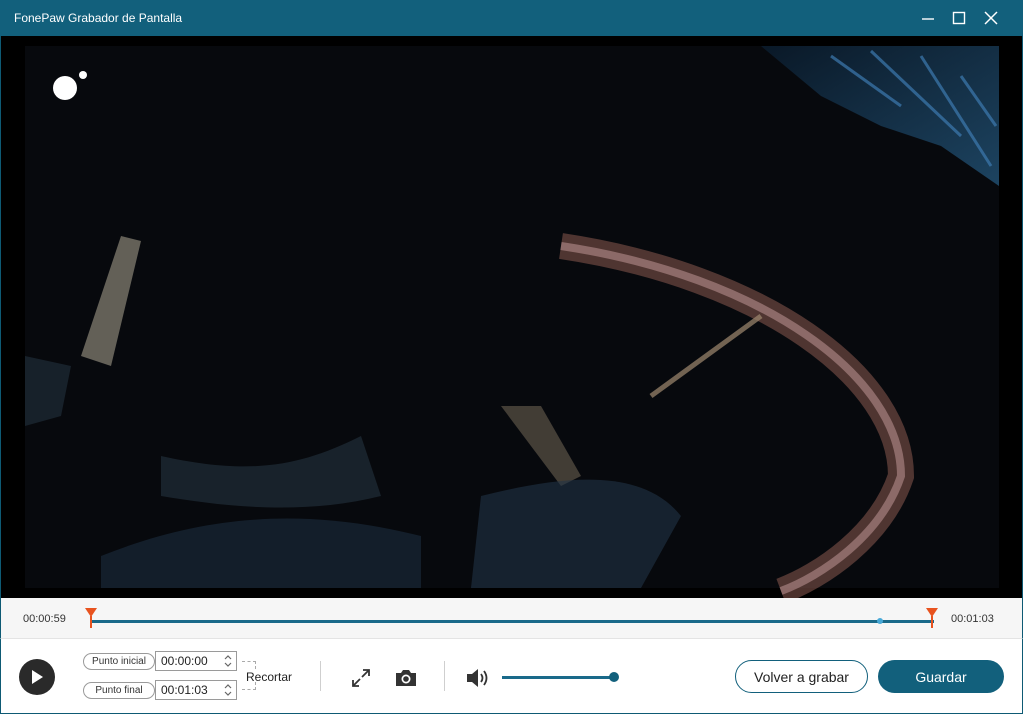 Image resolution: width=1023 pixels, height=714 pixels. I want to click on maximize-icon, so click(959, 18).